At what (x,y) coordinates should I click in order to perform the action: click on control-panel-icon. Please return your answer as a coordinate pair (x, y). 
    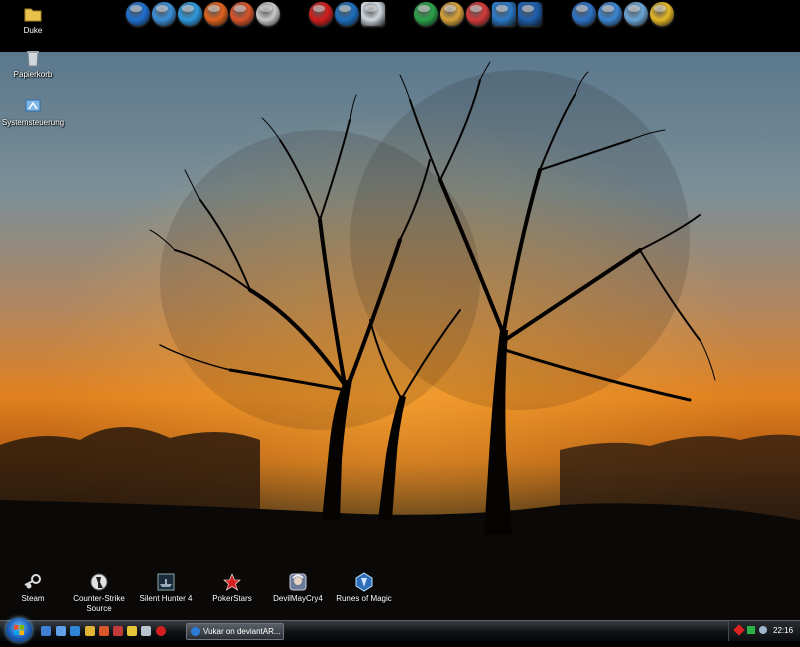
    Looking at the image, I should click on (33, 106).